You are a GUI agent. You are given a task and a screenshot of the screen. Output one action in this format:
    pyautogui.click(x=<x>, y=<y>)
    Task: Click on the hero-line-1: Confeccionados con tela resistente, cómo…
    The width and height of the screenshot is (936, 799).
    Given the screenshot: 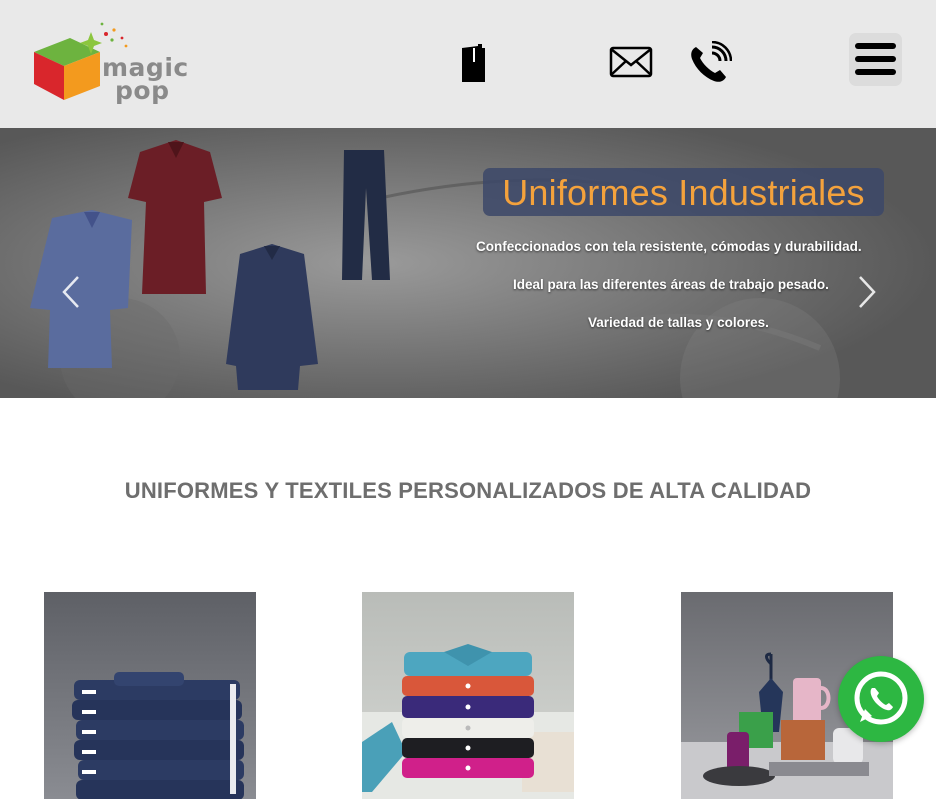 What is the action you would take?
    pyautogui.click(x=669, y=246)
    